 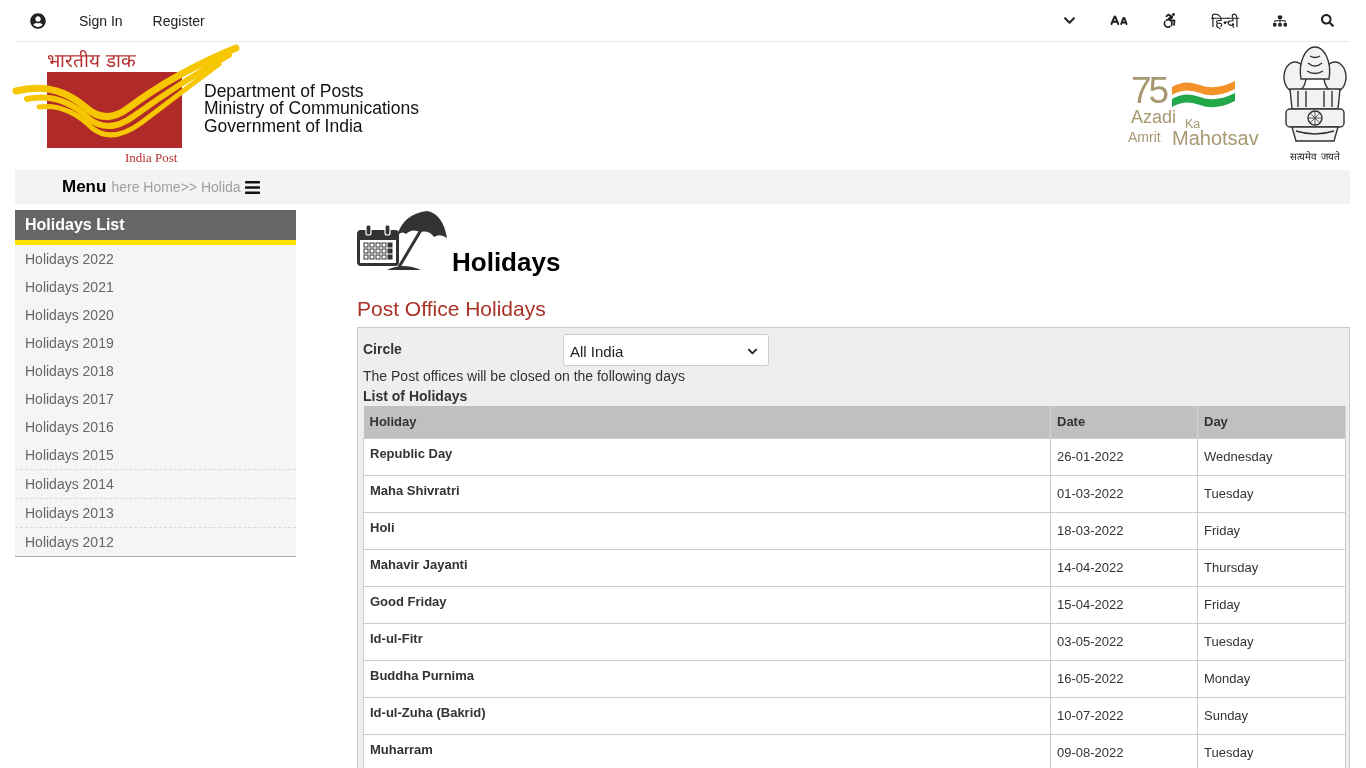 What do you see at coordinates (155, 371) in the screenshot?
I see `sidebar-link: Holidays 2018` at bounding box center [155, 371].